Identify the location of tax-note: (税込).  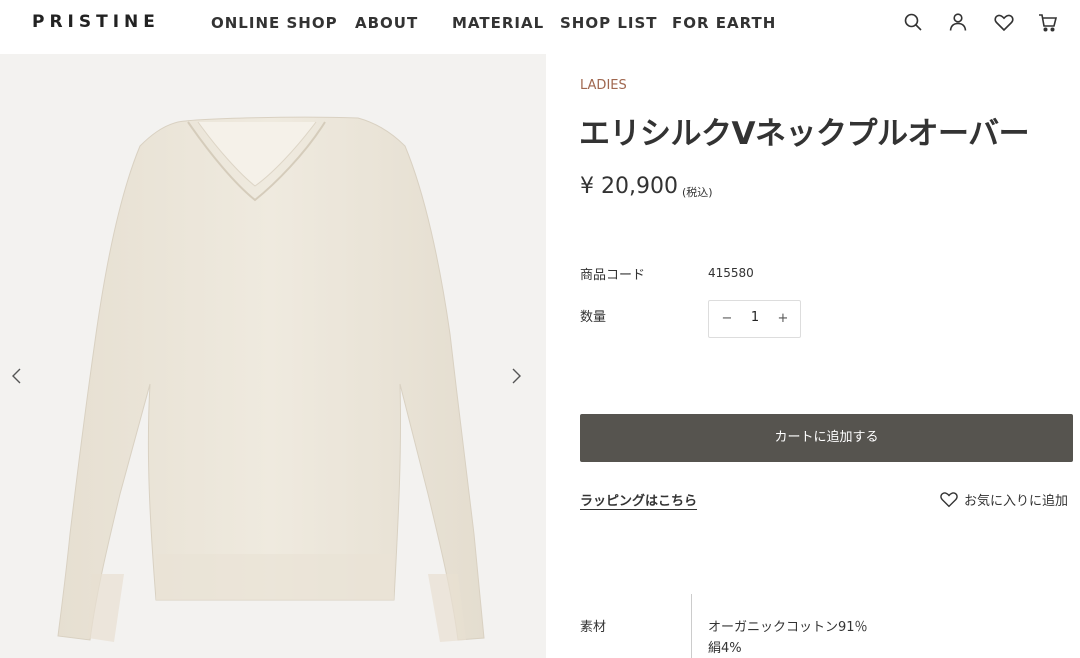
(697, 192).